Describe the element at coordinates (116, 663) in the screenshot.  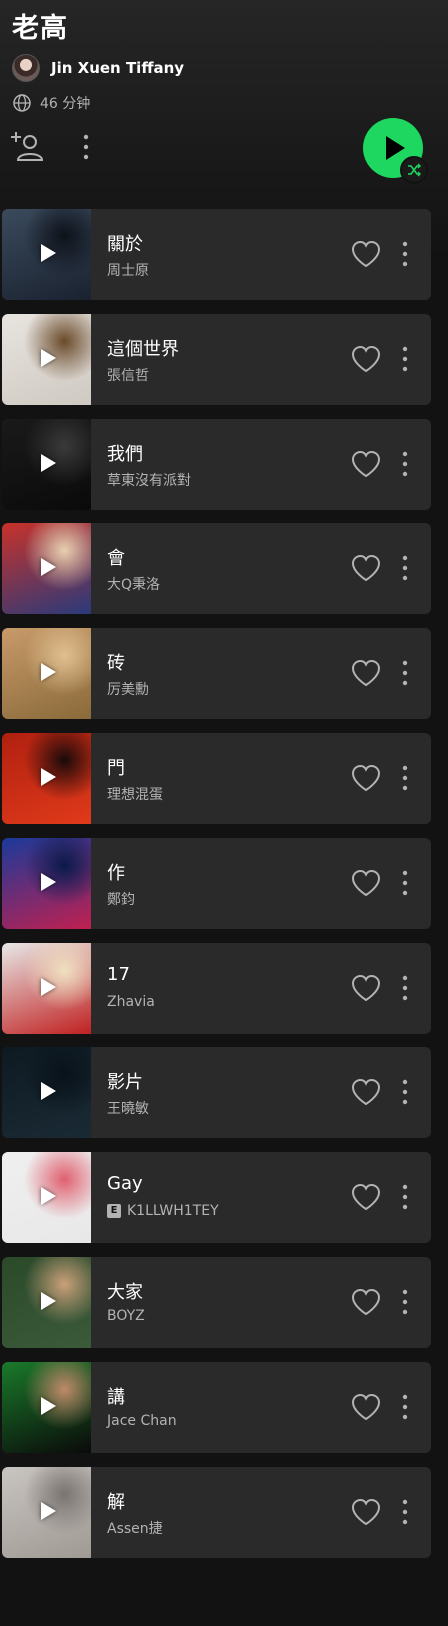
I see `track-title: 砖` at that location.